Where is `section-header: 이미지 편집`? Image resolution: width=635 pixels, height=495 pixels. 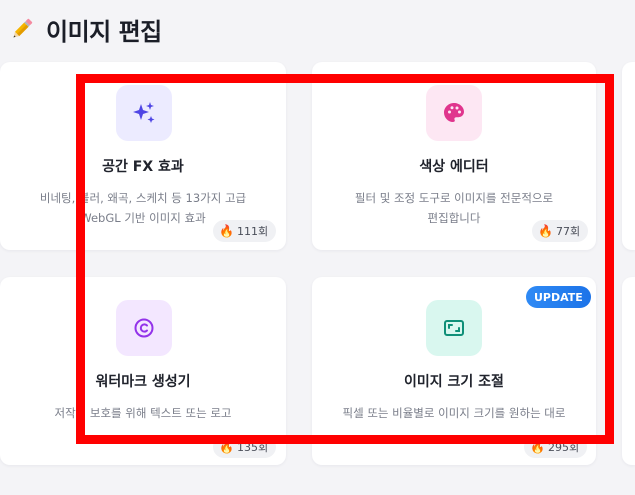
section-header: 이미지 편집 is located at coordinates (85, 29).